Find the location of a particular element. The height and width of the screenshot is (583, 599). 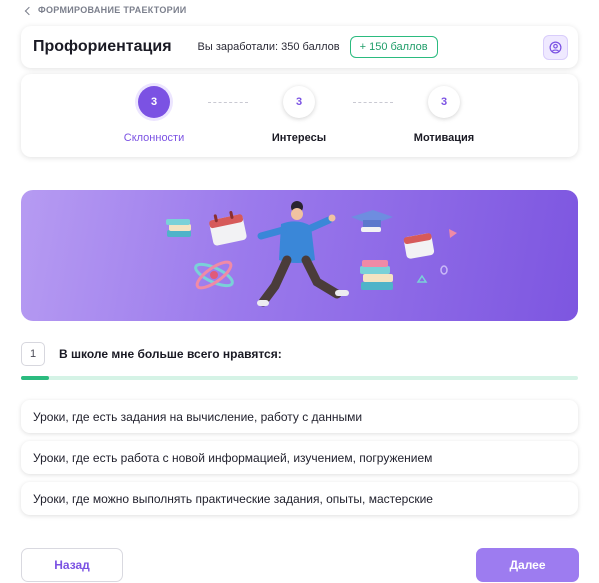

graduation-cap-icon is located at coordinates (372, 221).